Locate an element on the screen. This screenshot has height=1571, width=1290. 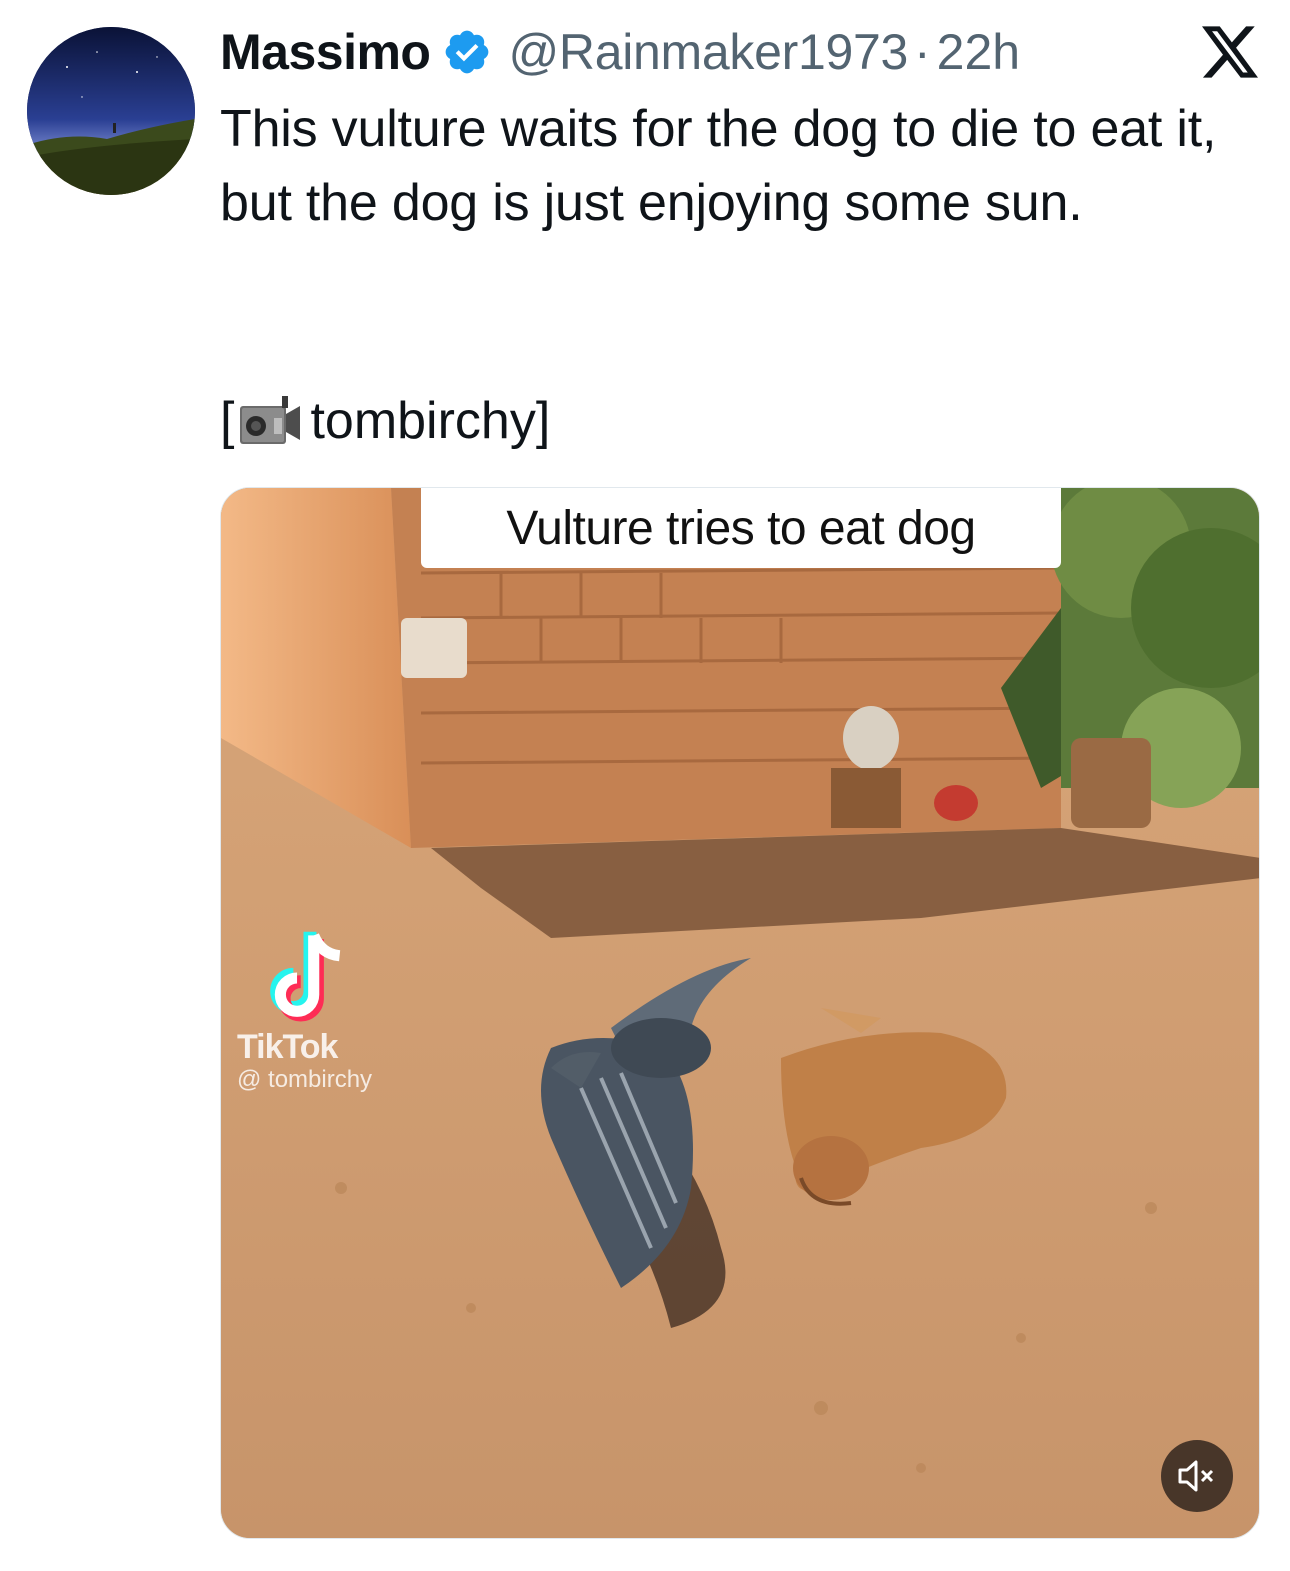
avatar is located at coordinates (111, 111).